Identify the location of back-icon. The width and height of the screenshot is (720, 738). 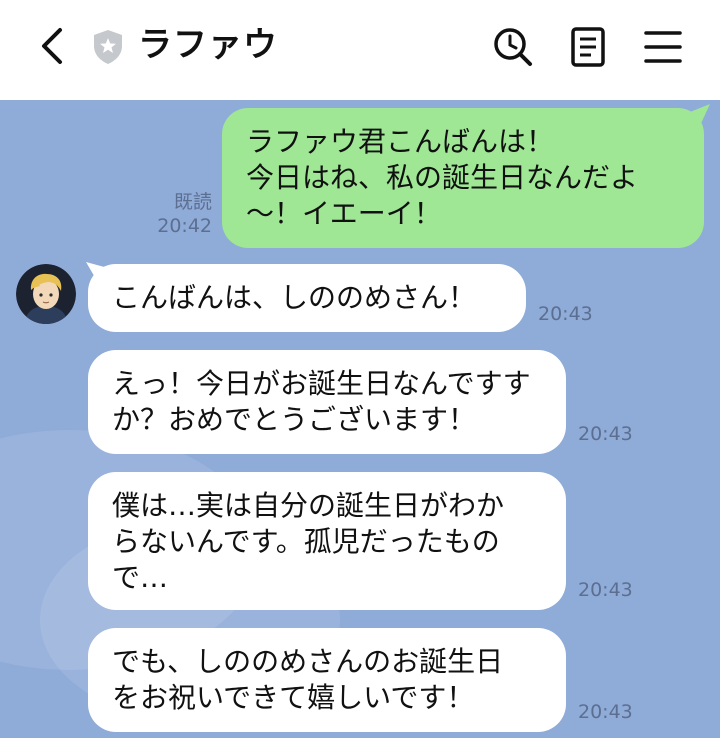
(52, 46).